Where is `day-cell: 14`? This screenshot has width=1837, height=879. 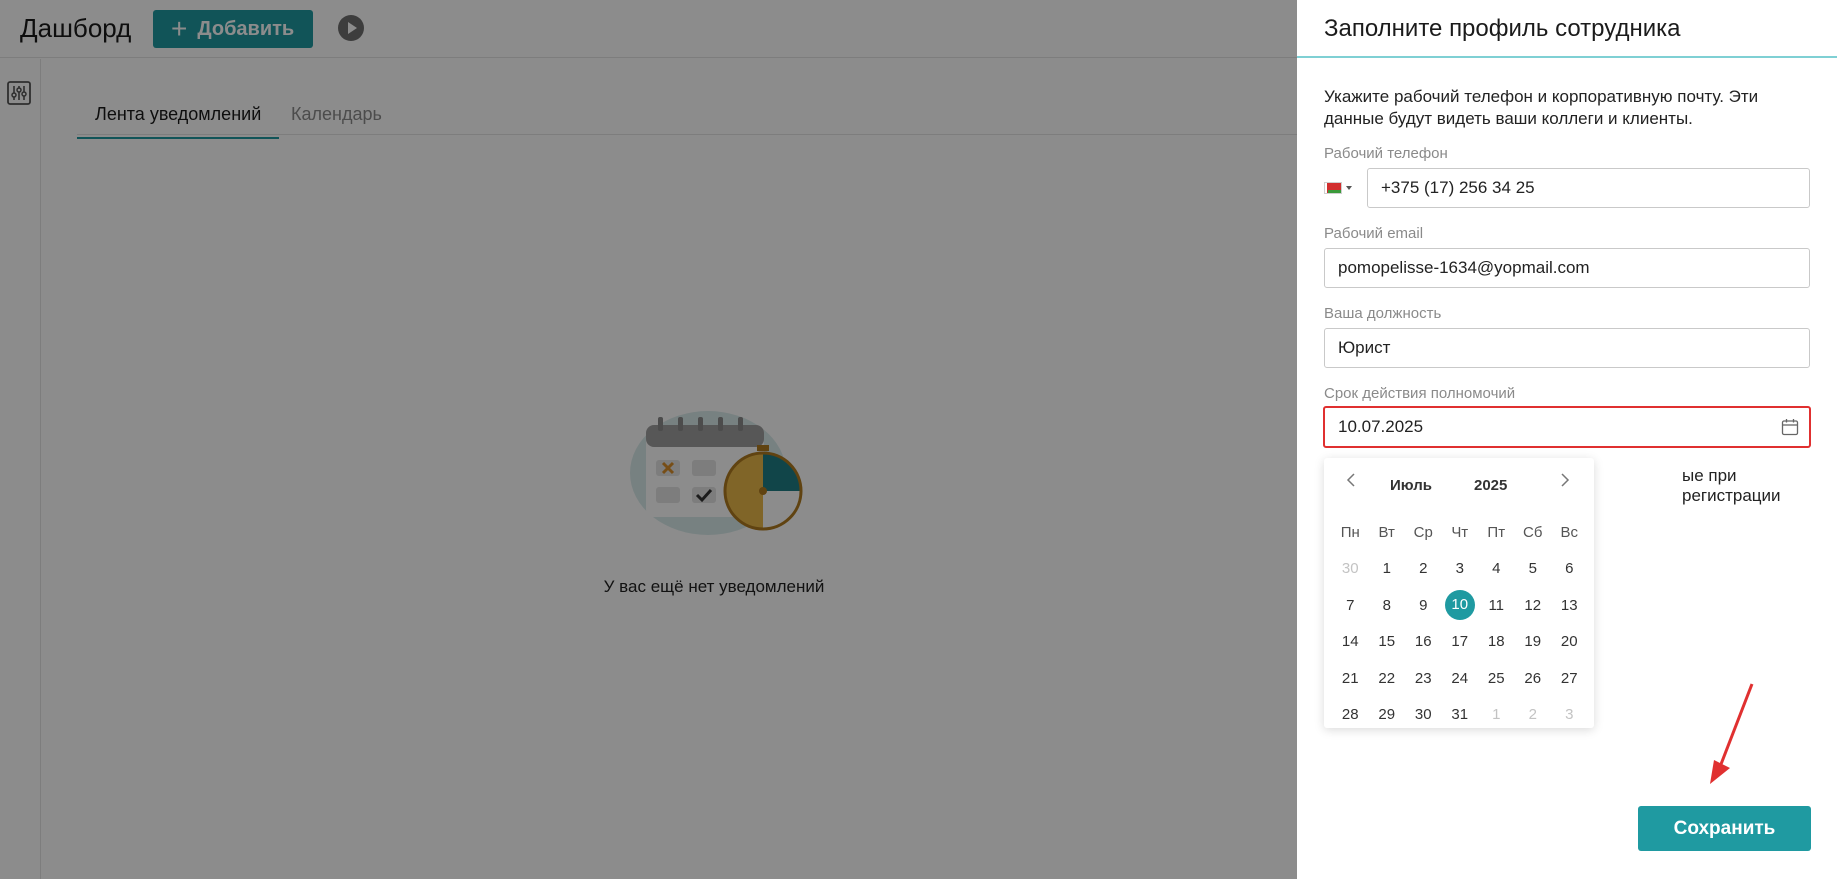 day-cell: 14 is located at coordinates (1350, 641).